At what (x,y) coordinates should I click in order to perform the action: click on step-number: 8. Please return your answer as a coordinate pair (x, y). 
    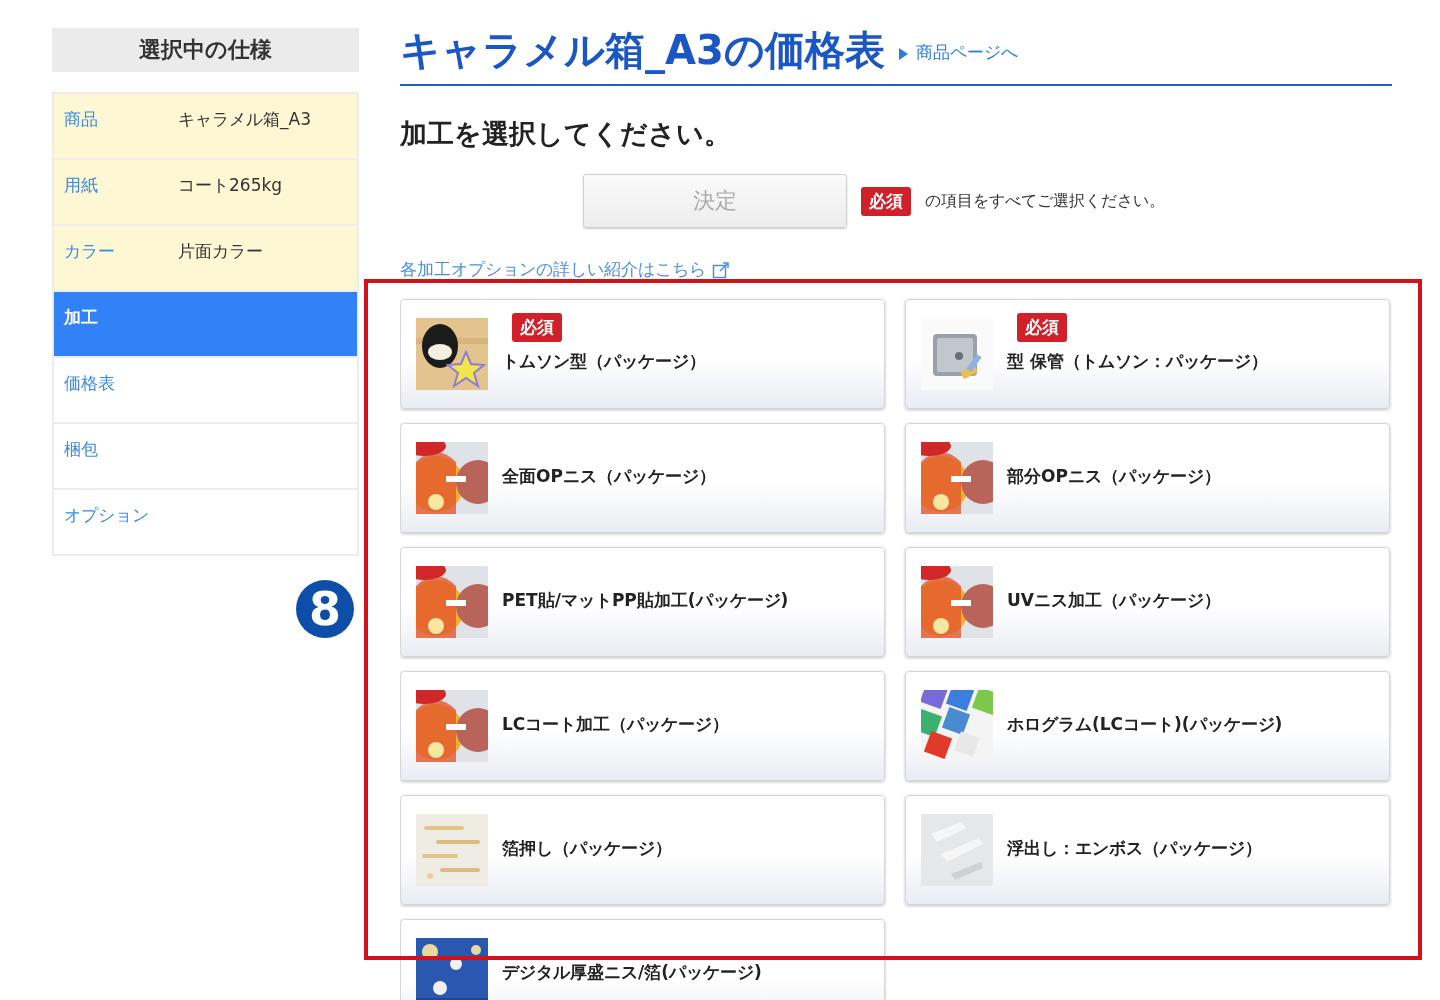
    Looking at the image, I should click on (325, 609).